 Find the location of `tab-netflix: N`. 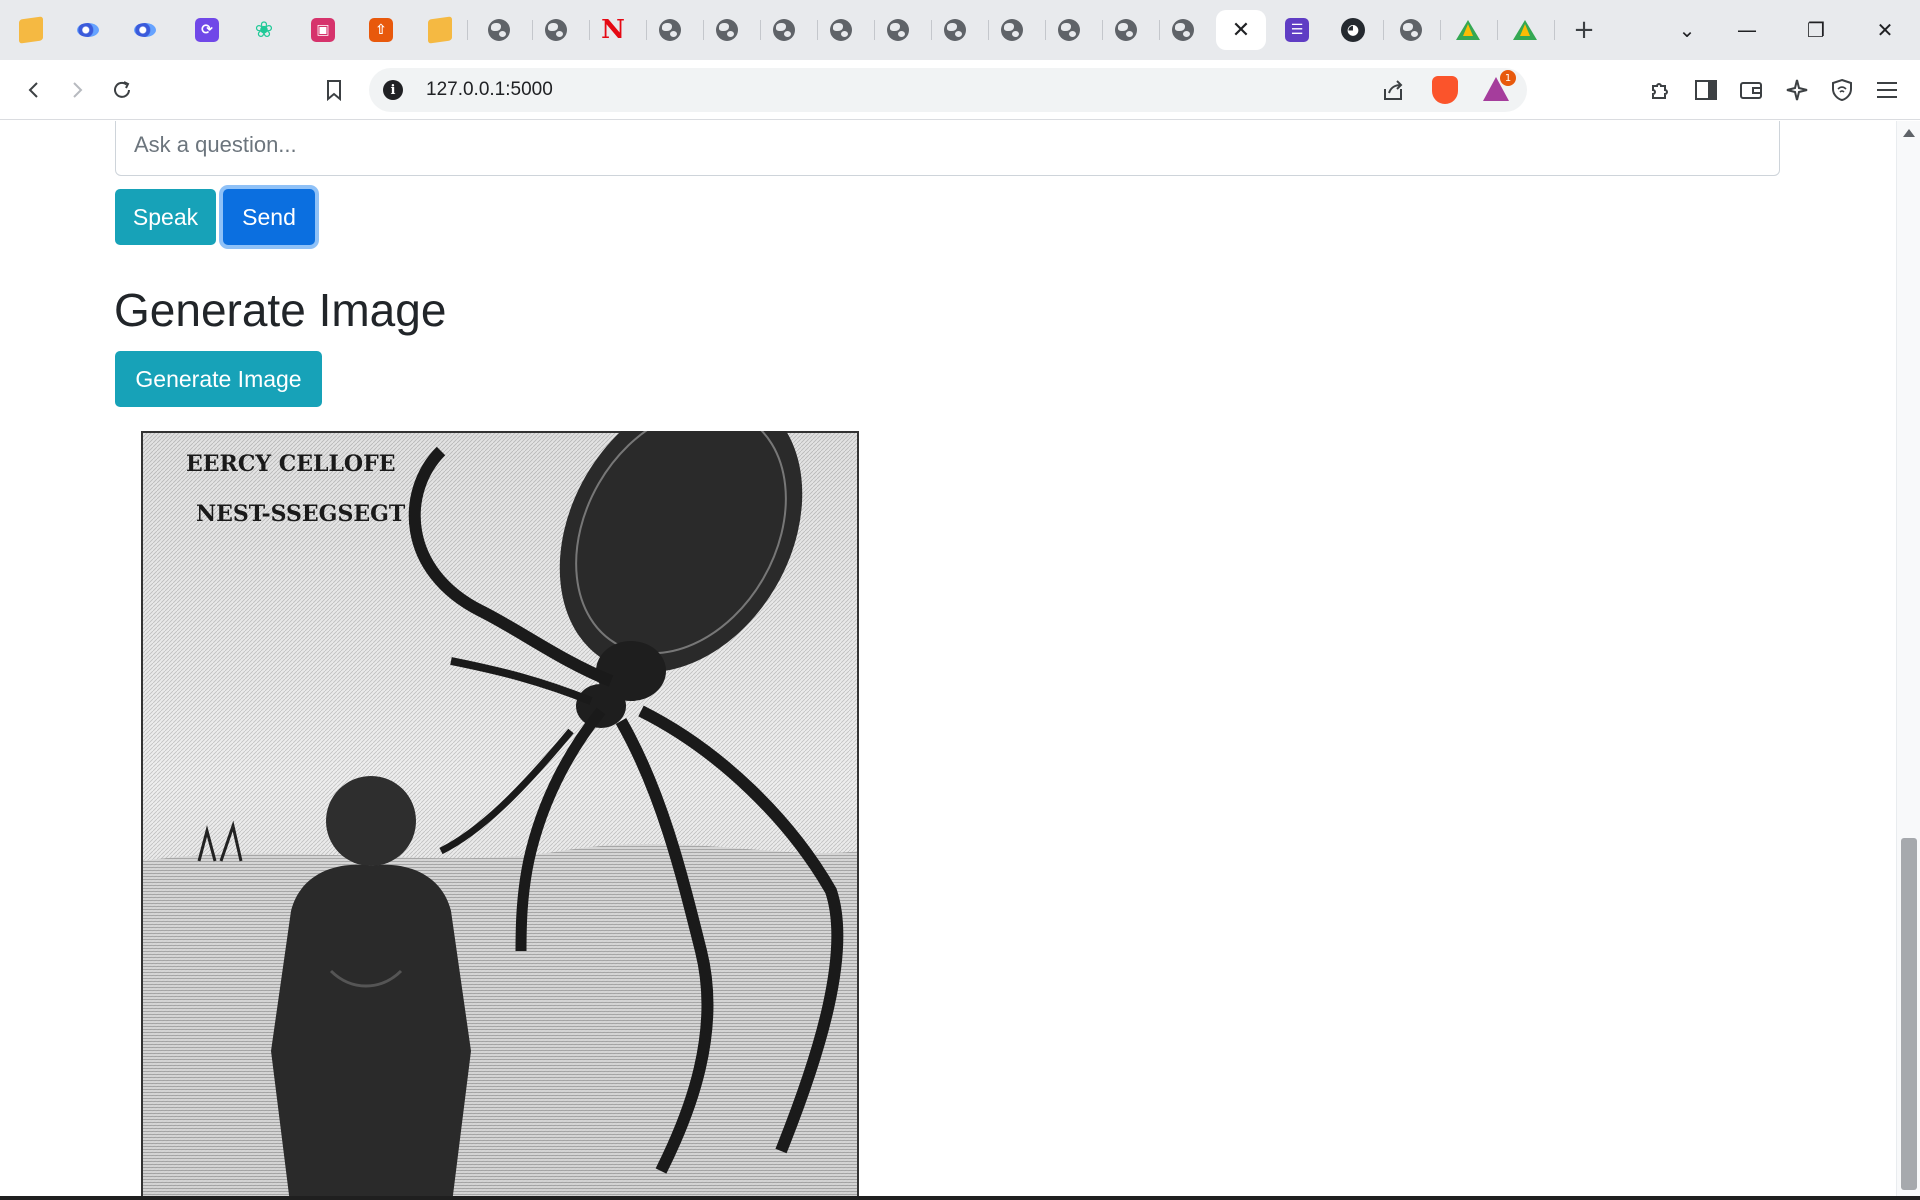

tab-netflix: N is located at coordinates (613, 30).